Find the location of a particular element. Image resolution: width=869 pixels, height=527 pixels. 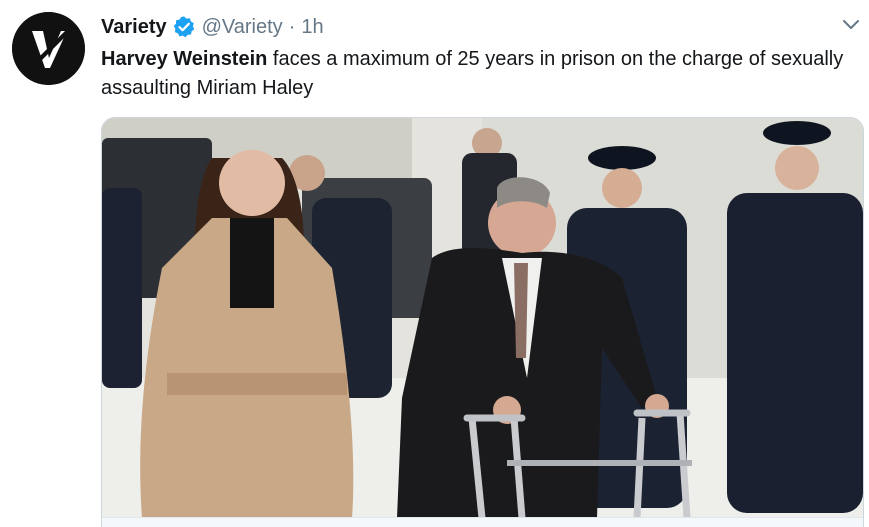

tweet-timestamp: 1h is located at coordinates (312, 27).